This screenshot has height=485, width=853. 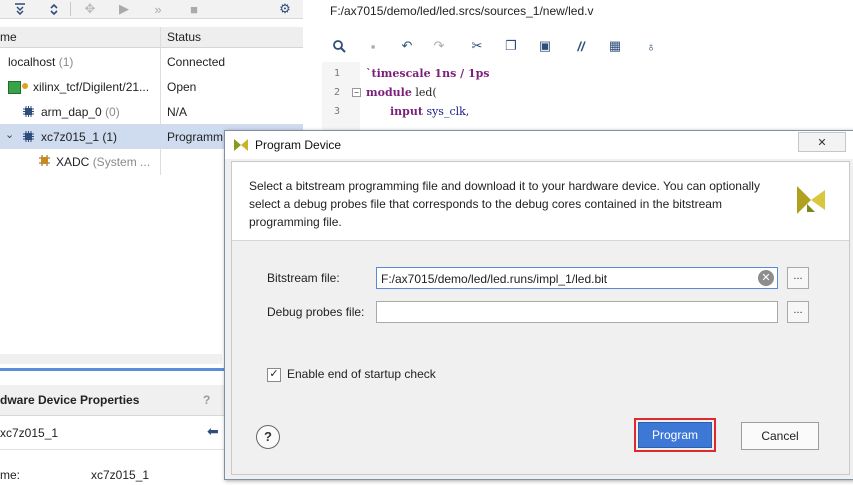 What do you see at coordinates (112, 433) in the screenshot?
I see `properties-device-bar: xc7z015_1 ⬅` at bounding box center [112, 433].